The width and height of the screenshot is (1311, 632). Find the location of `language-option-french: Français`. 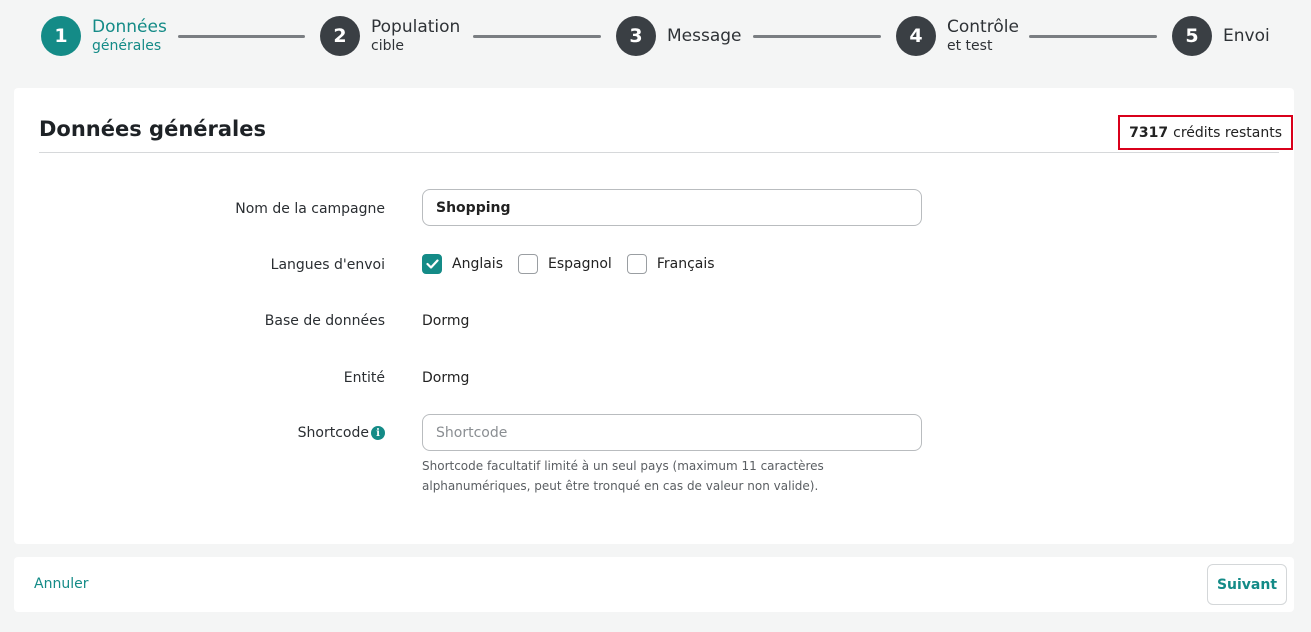

language-option-french: Français is located at coordinates (670, 264).